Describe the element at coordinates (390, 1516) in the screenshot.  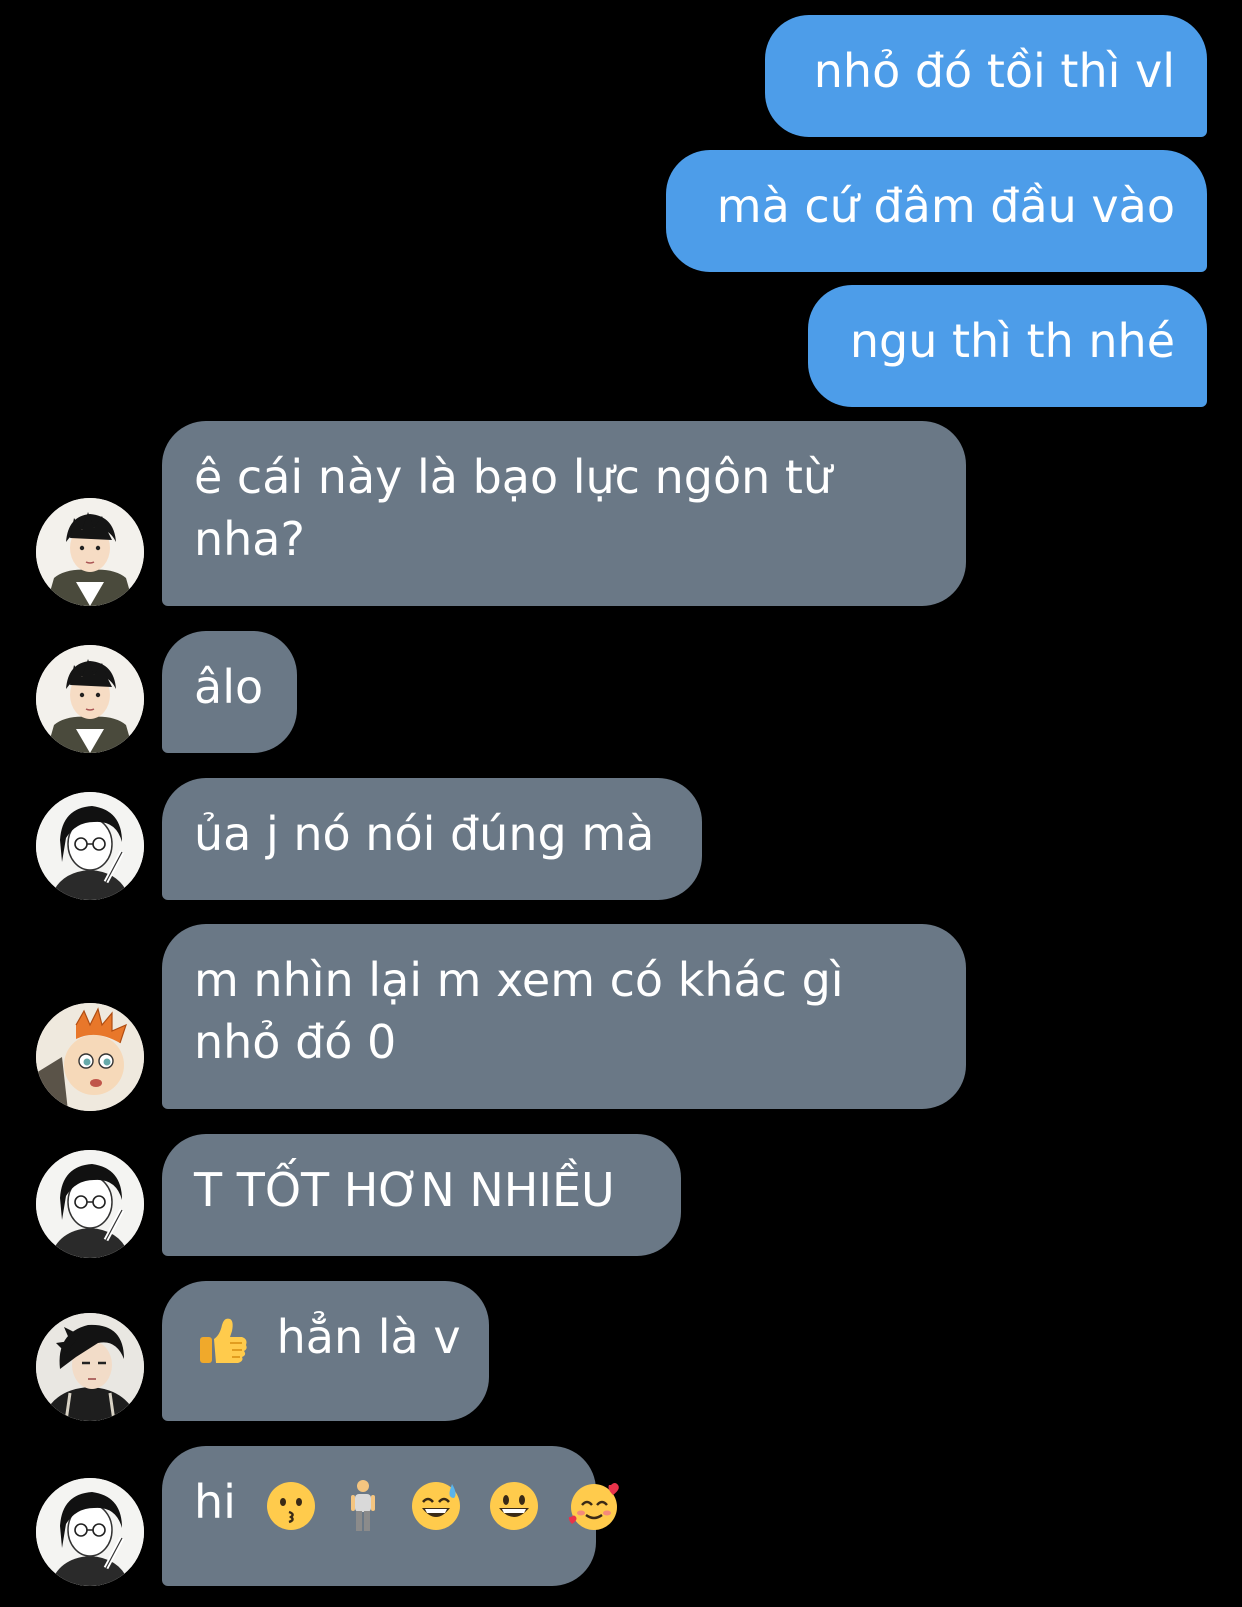
I see `received-message-7: hi` at that location.